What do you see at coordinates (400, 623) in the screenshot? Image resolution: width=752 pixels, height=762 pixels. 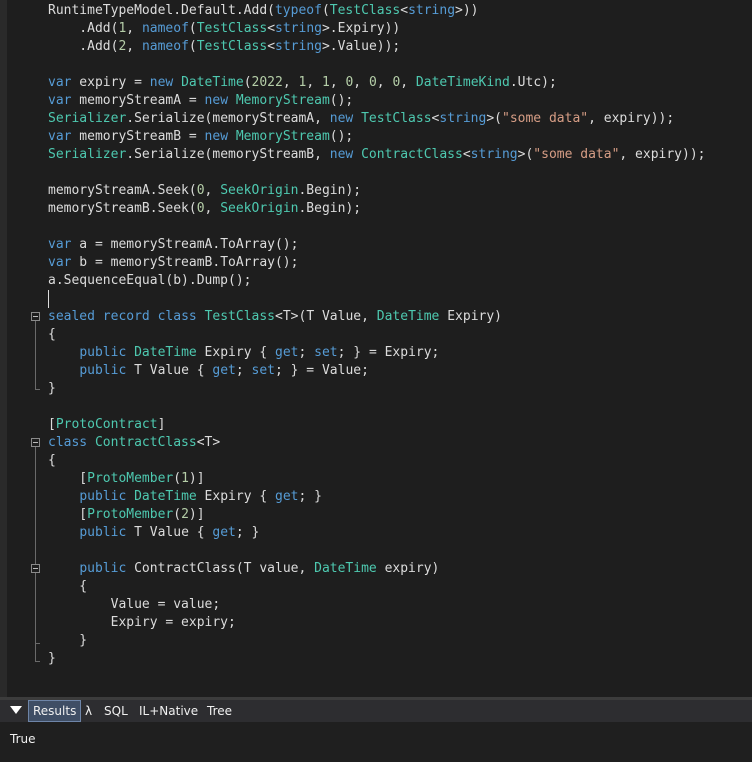 I see `code-line: Expiry = expiry;` at bounding box center [400, 623].